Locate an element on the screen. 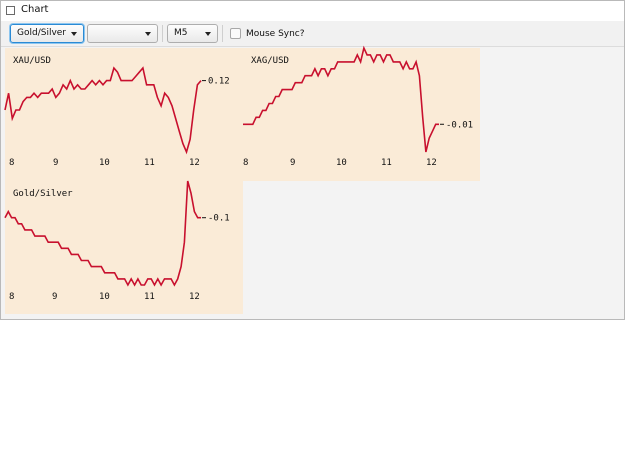 The image size is (625, 453). second-symbol-combo is located at coordinates (122, 33).